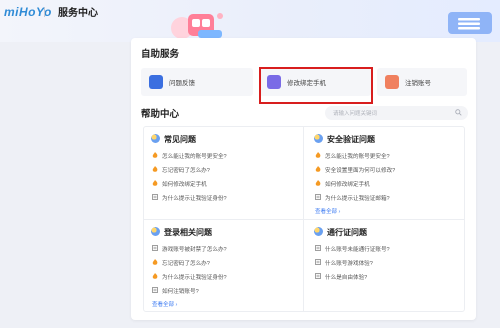  What do you see at coordinates (316, 85) in the screenshot?
I see `highlight-box` at bounding box center [316, 85].